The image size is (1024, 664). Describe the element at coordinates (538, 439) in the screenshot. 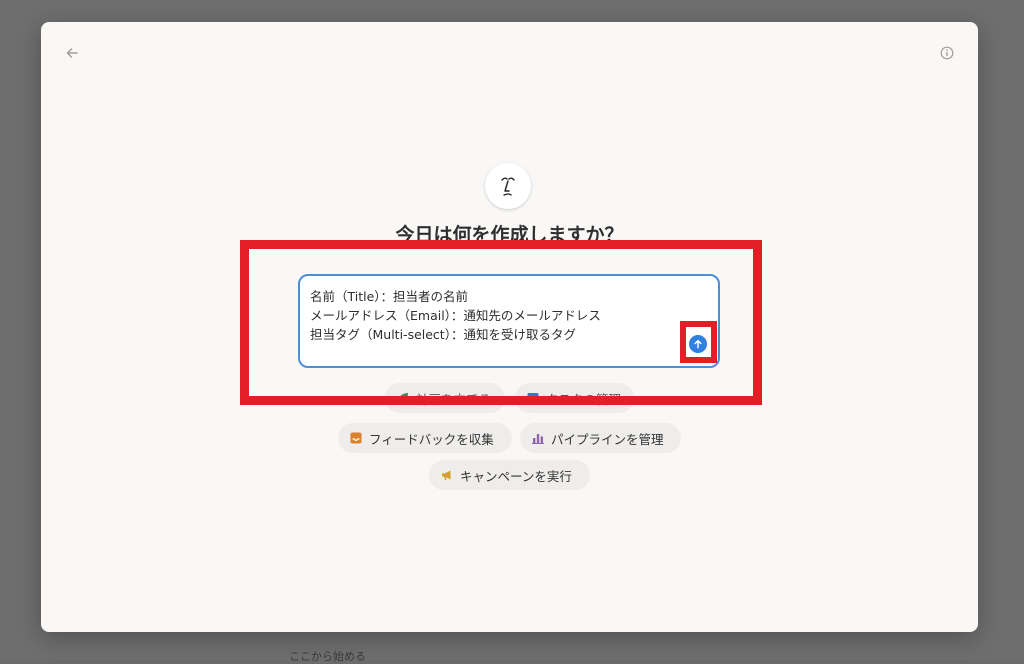

I see `bar-chart-icon` at that location.